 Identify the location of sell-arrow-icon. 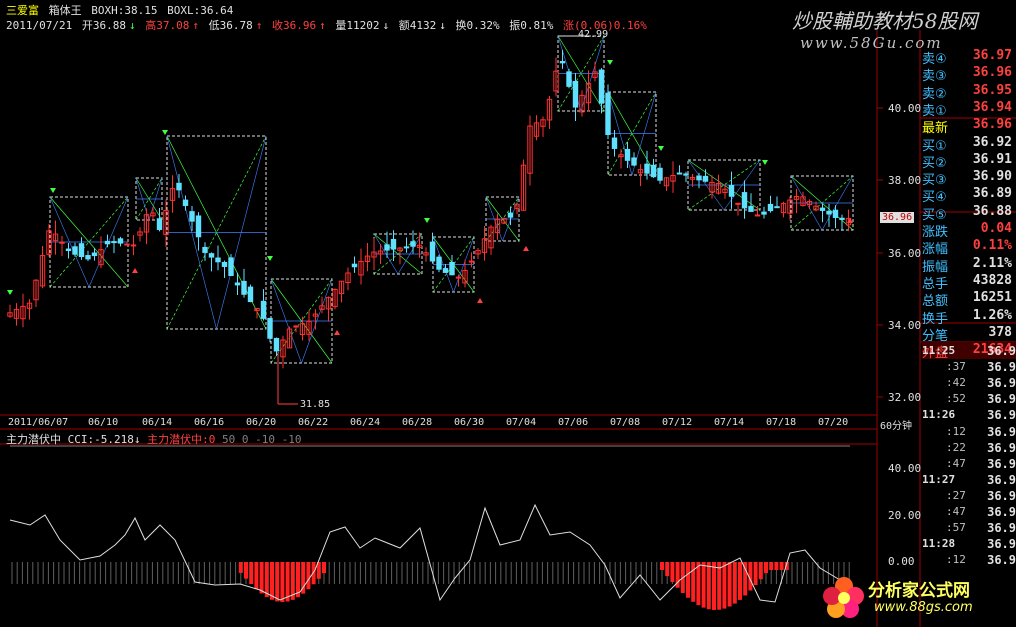
(53, 190).